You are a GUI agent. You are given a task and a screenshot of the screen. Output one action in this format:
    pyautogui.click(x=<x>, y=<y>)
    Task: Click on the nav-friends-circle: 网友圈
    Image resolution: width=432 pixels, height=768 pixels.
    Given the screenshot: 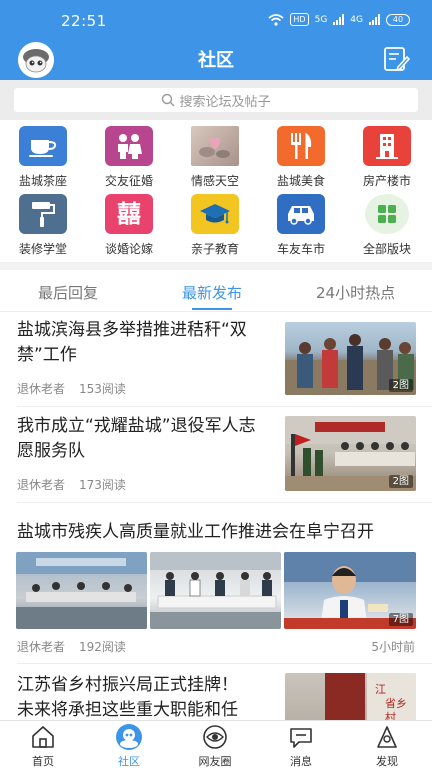 What is the action you would take?
    pyautogui.click(x=215, y=744)
    